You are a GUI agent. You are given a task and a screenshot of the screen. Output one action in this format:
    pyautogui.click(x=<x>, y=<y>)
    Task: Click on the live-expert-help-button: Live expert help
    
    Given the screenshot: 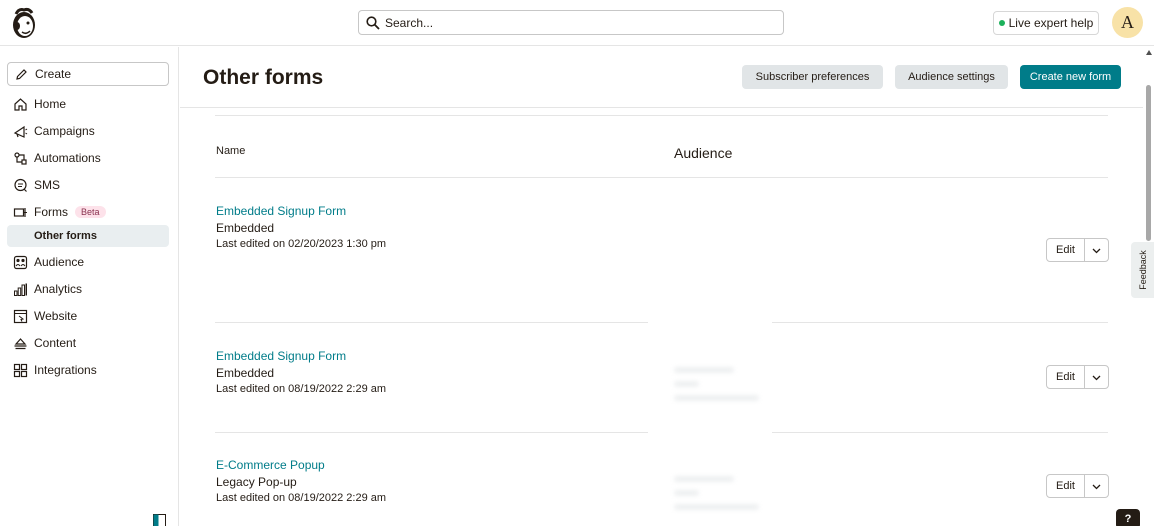 What is the action you would take?
    pyautogui.click(x=1046, y=23)
    